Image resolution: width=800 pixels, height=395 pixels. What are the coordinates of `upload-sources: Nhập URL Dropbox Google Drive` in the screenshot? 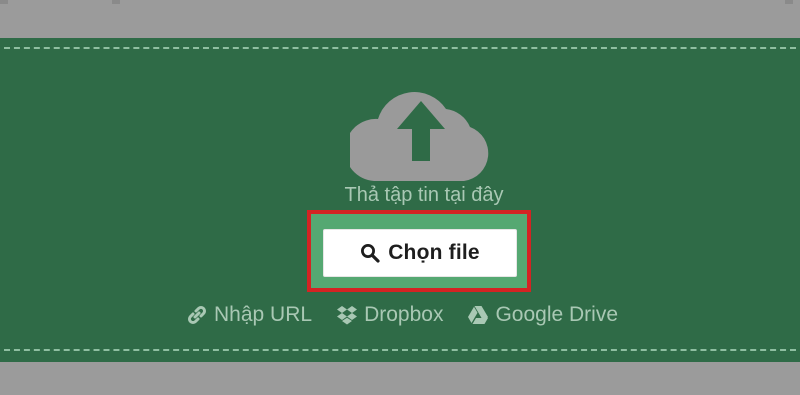 It's located at (402, 315).